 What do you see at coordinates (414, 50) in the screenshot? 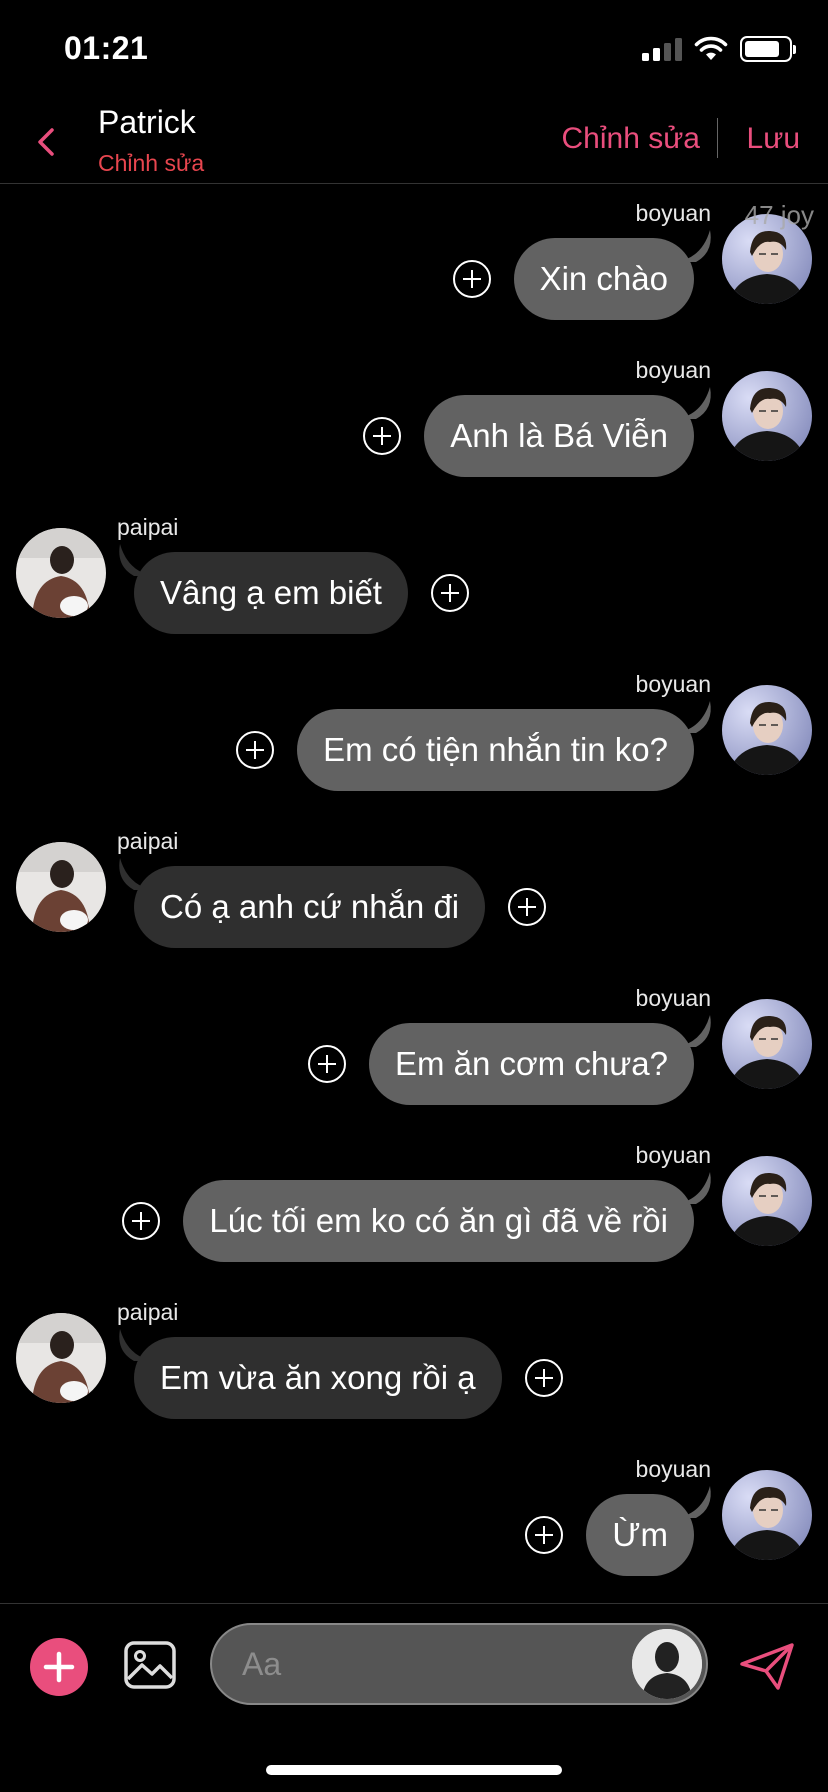
I see `status-bar: 01:21` at bounding box center [414, 50].